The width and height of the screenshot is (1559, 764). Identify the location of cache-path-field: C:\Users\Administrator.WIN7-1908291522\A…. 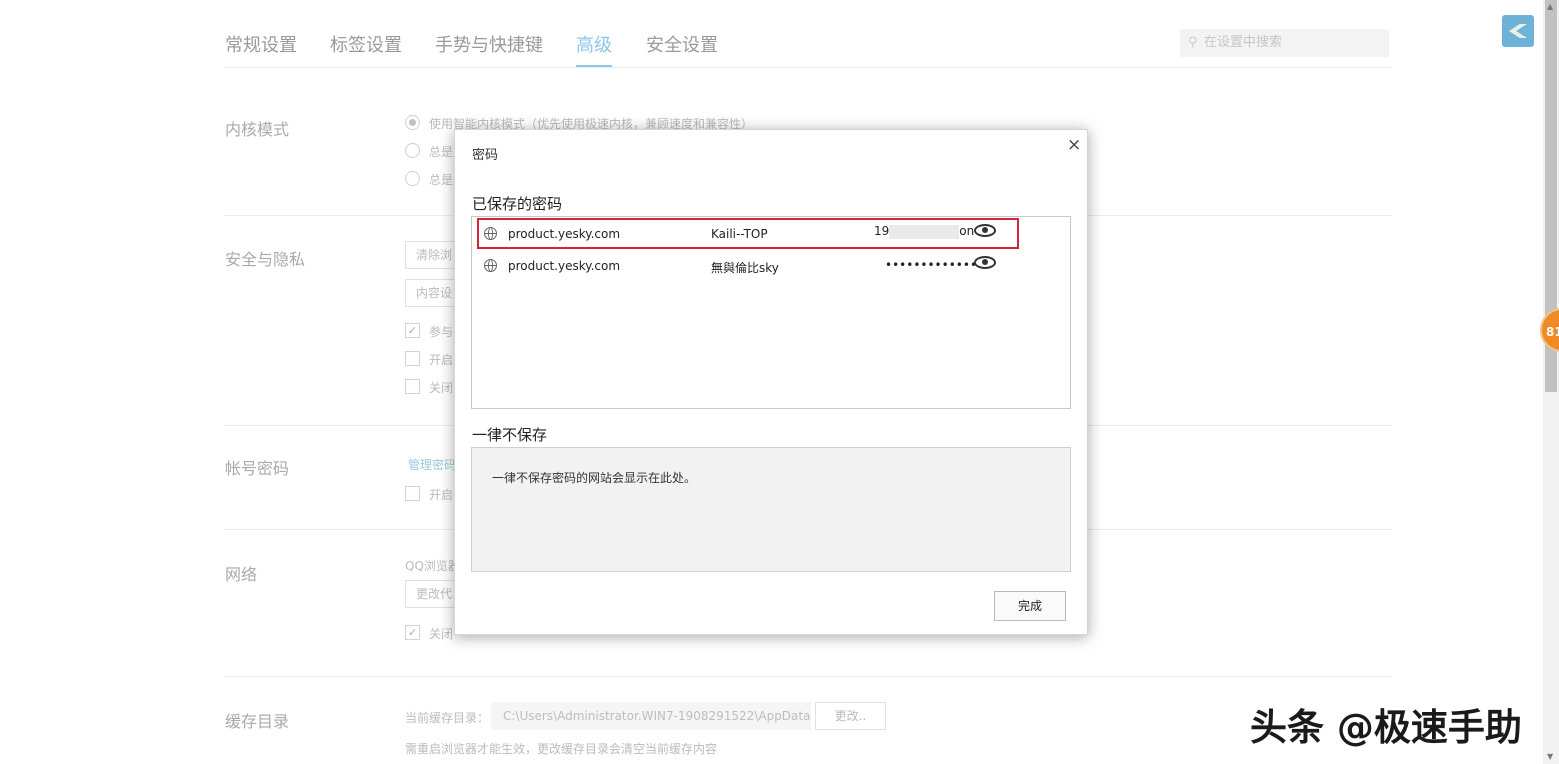
(651, 716).